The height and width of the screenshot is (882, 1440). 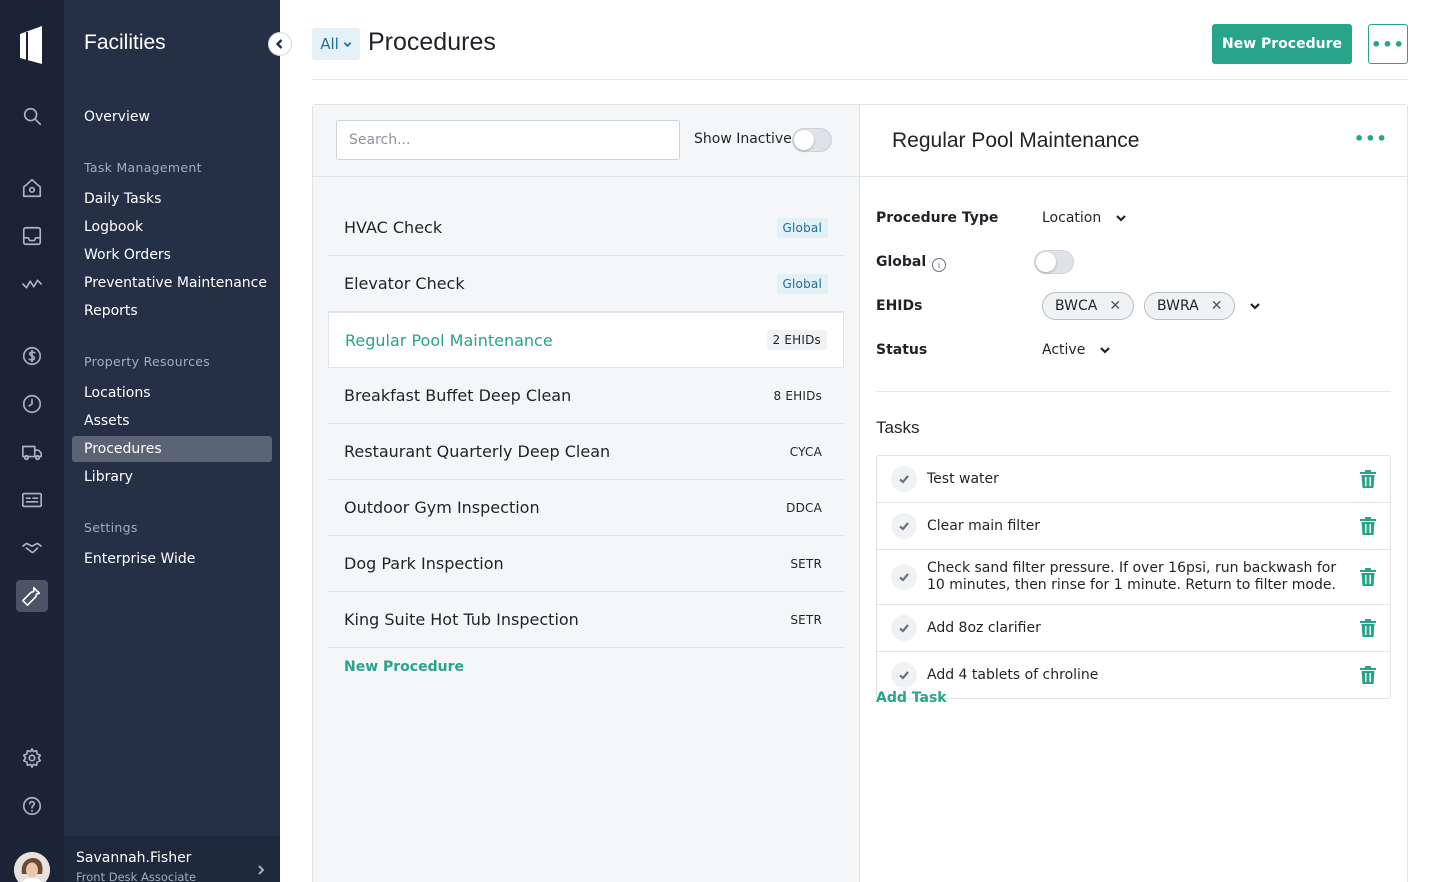 What do you see at coordinates (172, 283) in the screenshot?
I see `sidebar-item-preventative-maintenance: Preventative Maintenance` at bounding box center [172, 283].